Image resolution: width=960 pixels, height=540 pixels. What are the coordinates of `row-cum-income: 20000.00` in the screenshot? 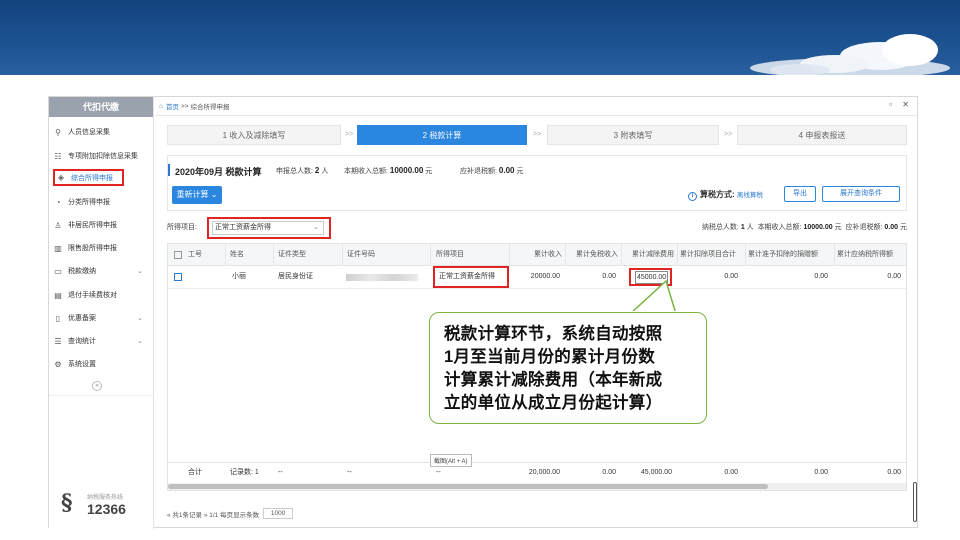 It's located at (545, 276).